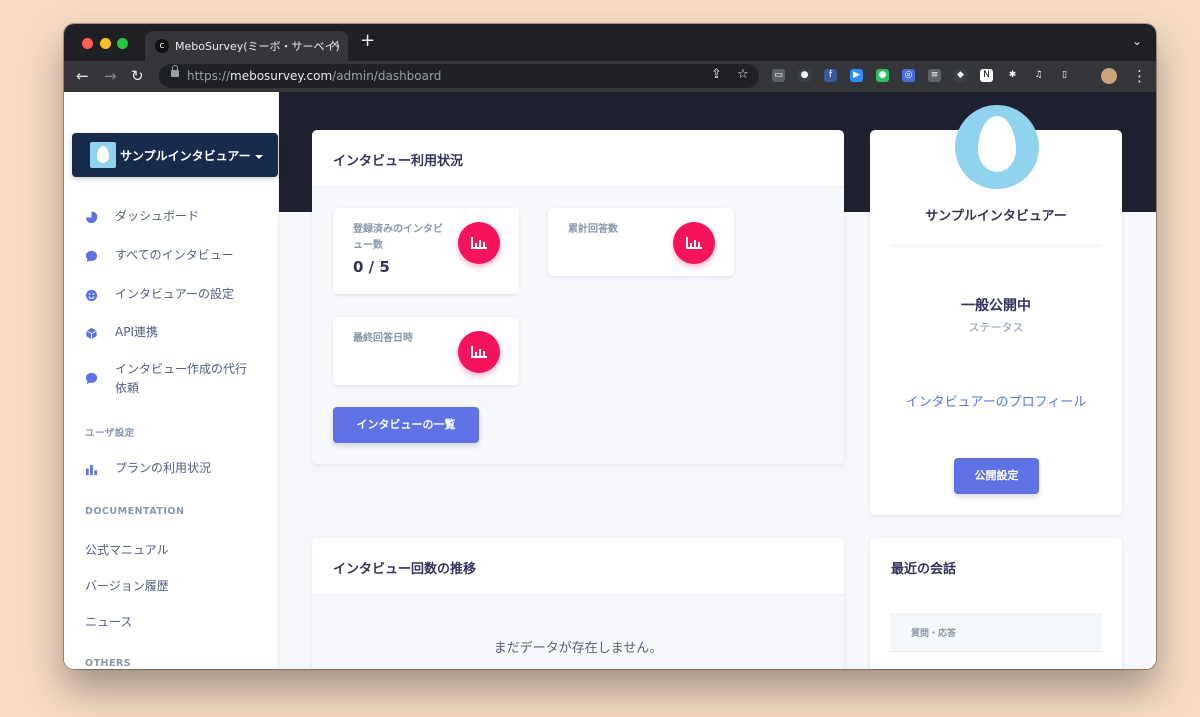  Describe the element at coordinates (191, 155) in the screenshot. I see `user-menu-label: サンプルインタビュアー` at that location.